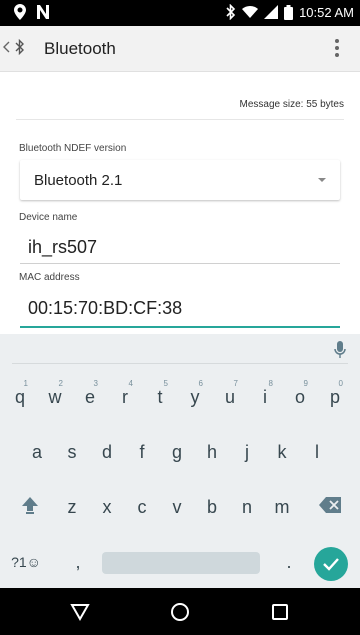 This screenshot has height=635, width=360. I want to click on key-m: m, so click(282, 507).